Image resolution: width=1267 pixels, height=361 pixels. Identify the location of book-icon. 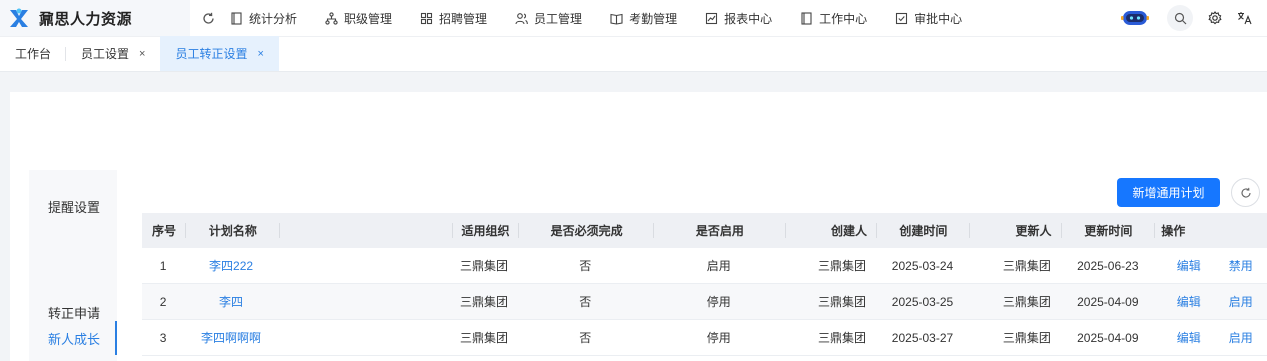
(616, 19).